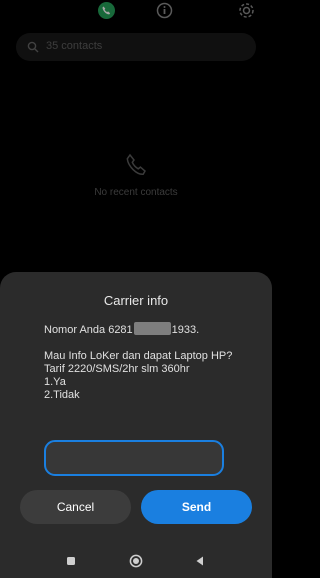  I want to click on reply-input, so click(134, 458).